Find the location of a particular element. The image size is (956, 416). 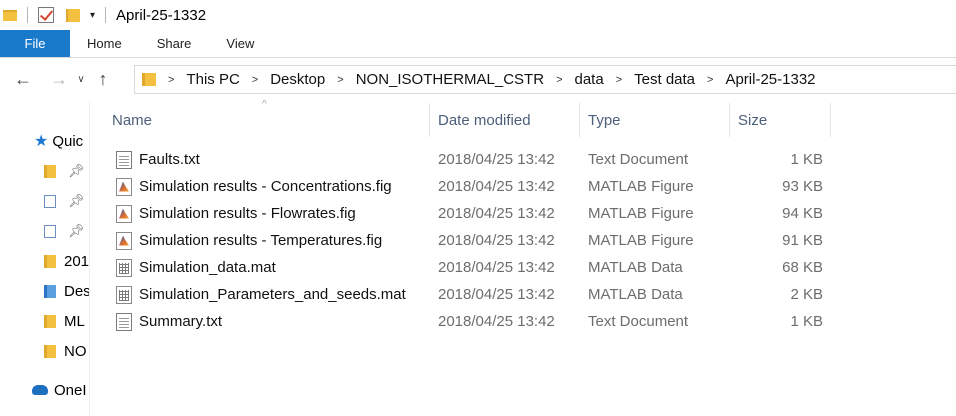

tab-file: File is located at coordinates (35, 43).